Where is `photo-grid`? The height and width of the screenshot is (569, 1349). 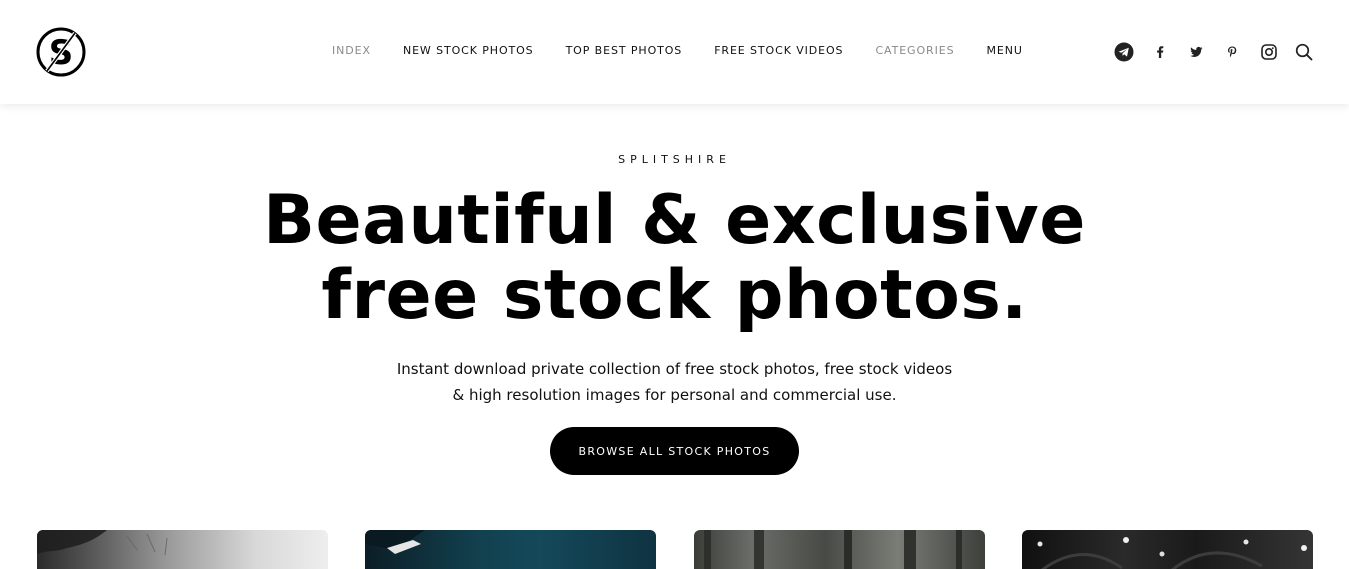
photo-grid is located at coordinates (674, 549).